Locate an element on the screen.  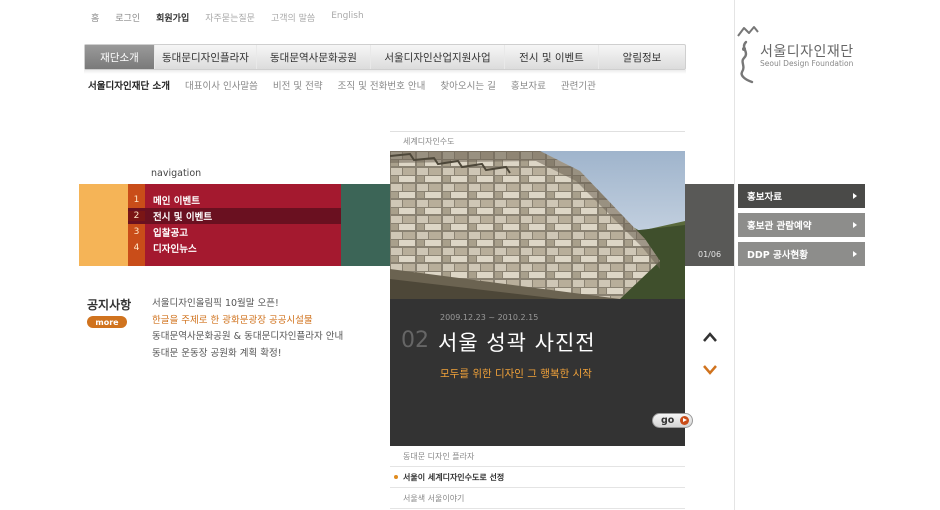
nav-item-label: 전시 및 이벤트 is located at coordinates (183, 217).